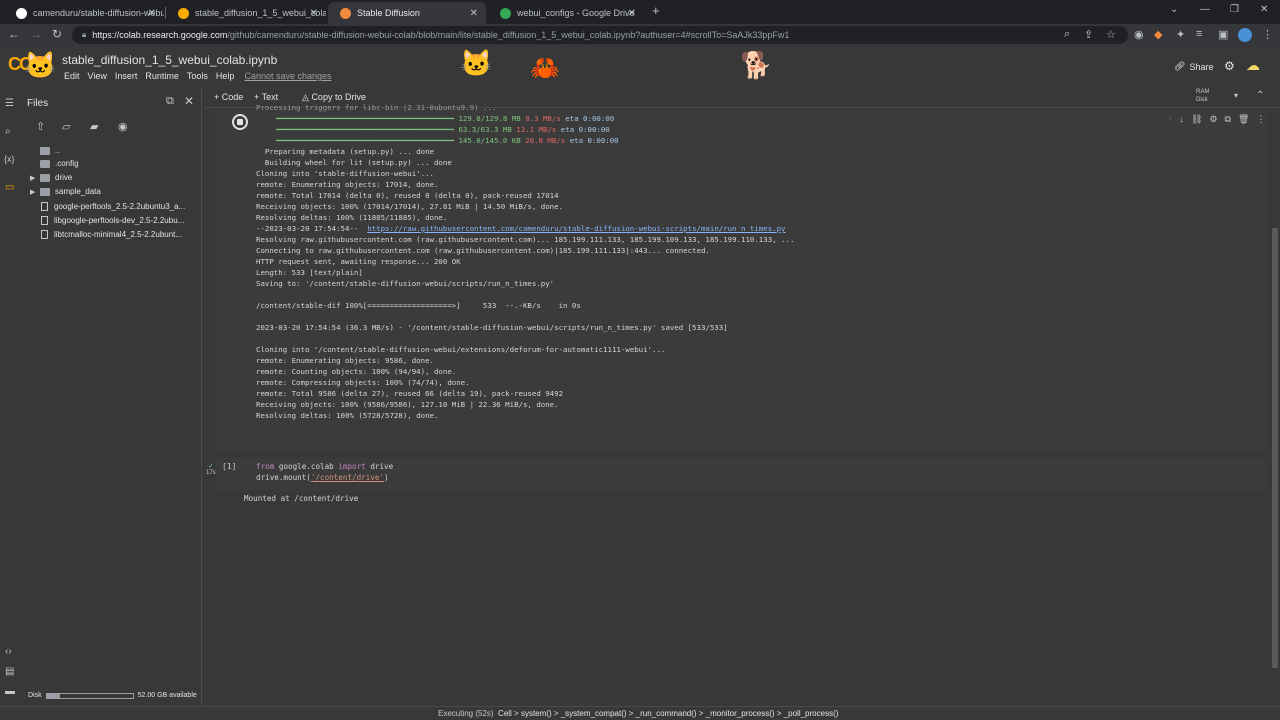 This screenshot has width=1280, height=720. I want to click on window-close-icon: ✕, so click(1264, 9).